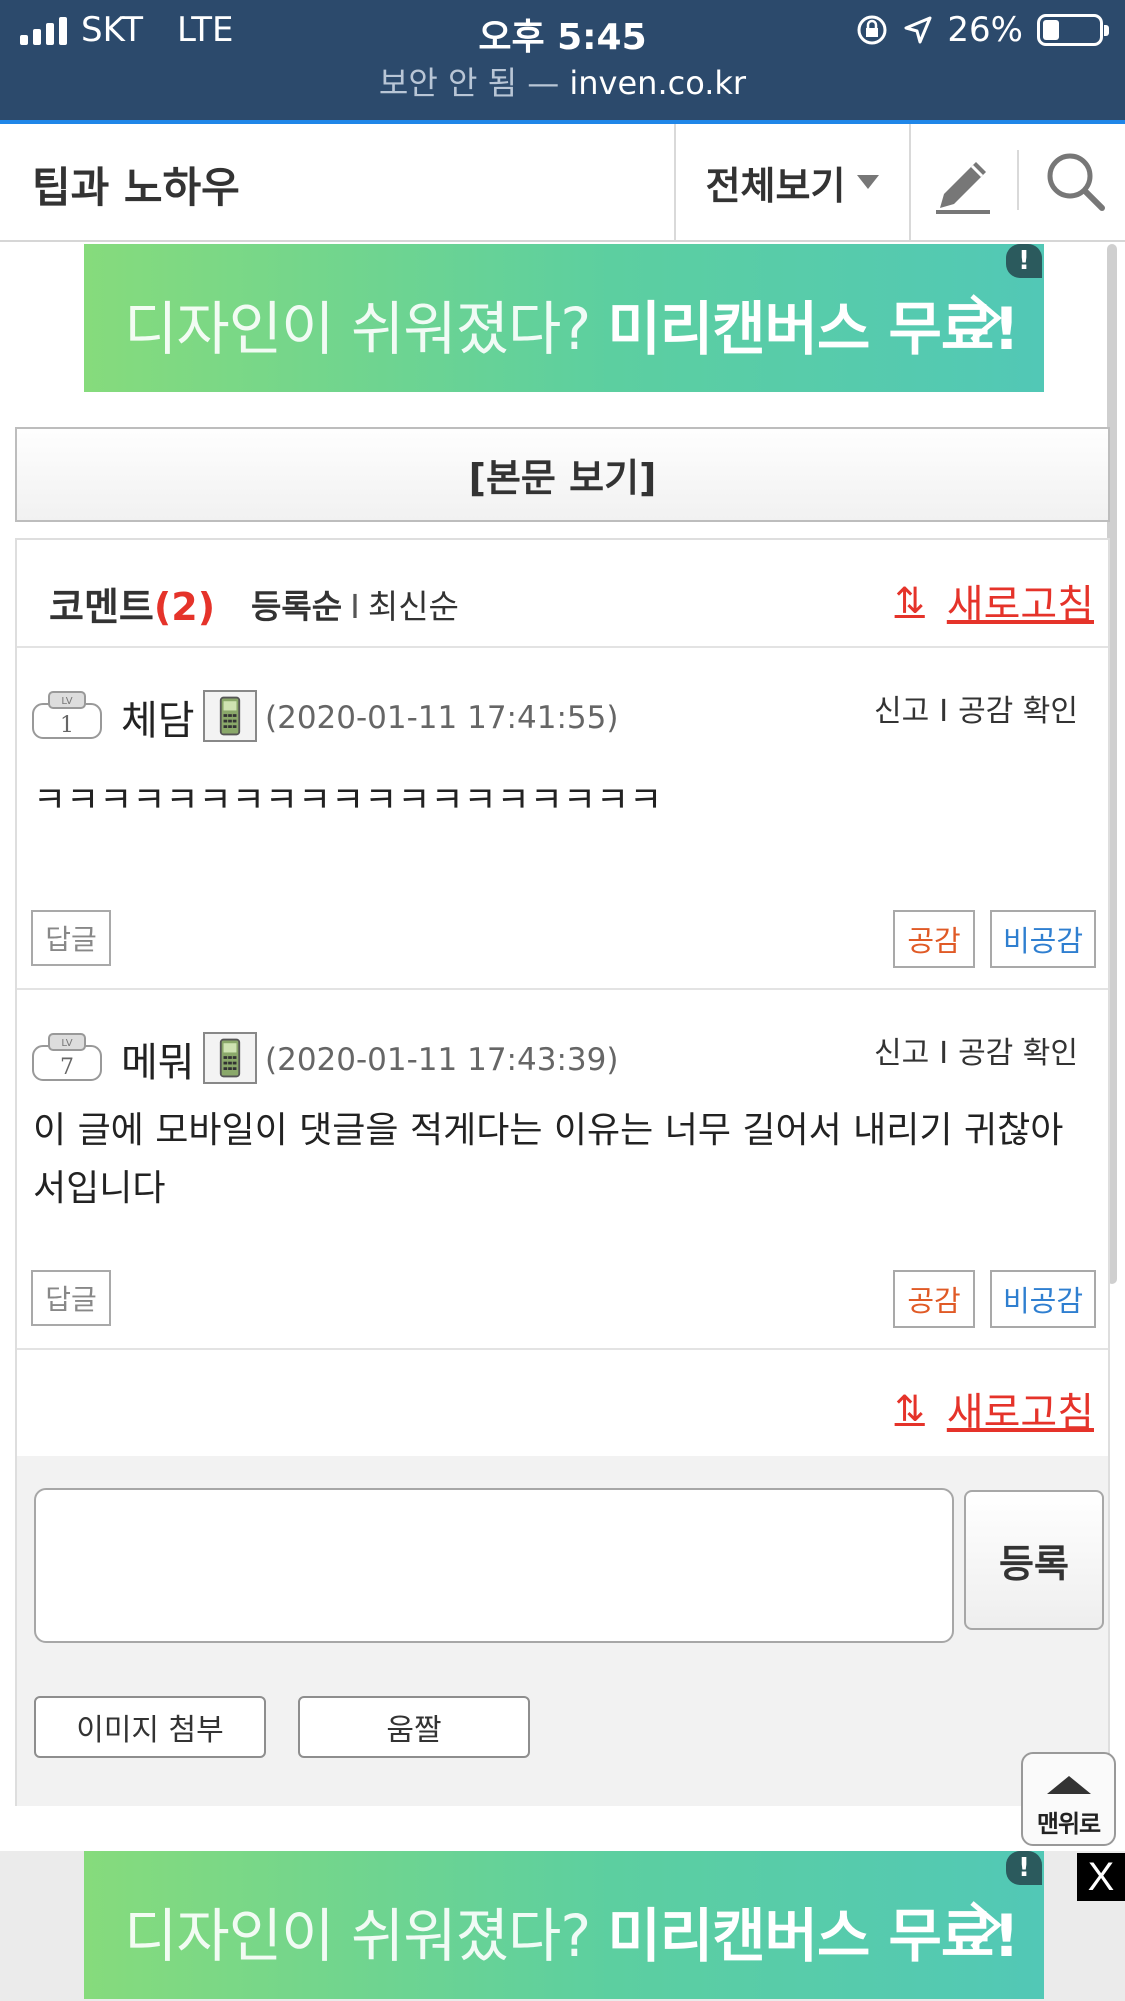 Image resolution: width=1125 pixels, height=2001 pixels. I want to click on level-badge-icon: LV 7, so click(67, 1057).